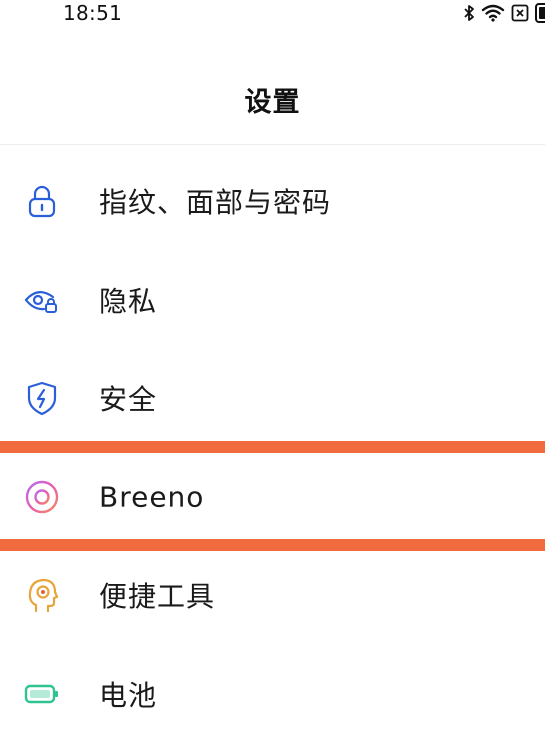 The image size is (545, 743). I want to click on smart-tools-head-icon, so click(42, 595).